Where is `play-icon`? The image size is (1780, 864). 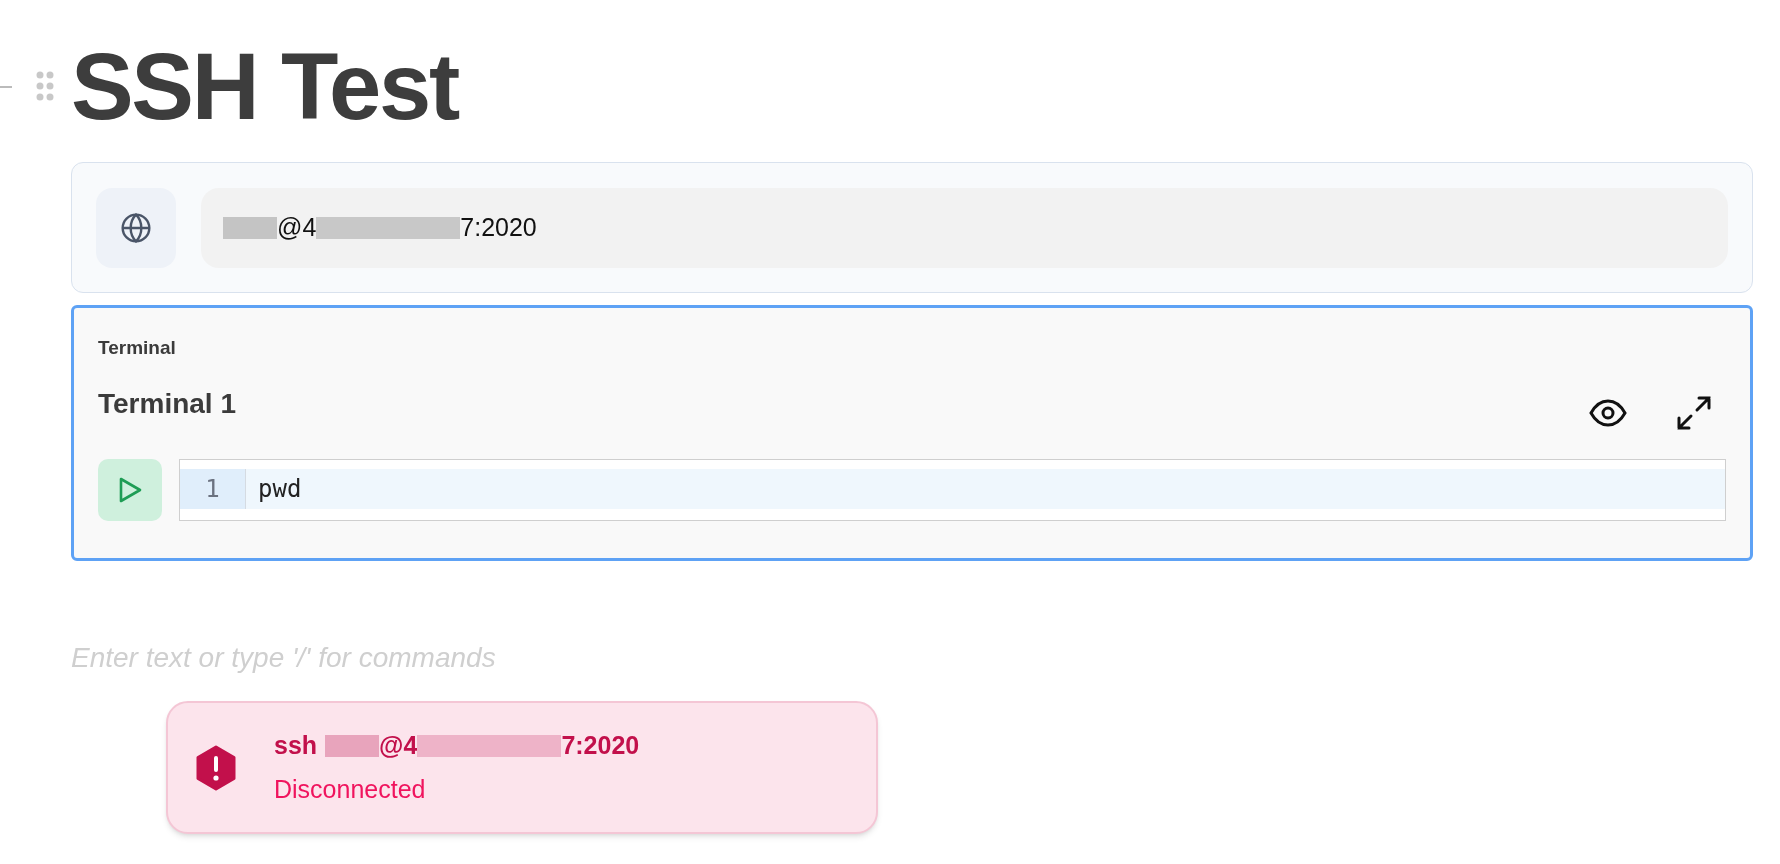
play-icon is located at coordinates (130, 489).